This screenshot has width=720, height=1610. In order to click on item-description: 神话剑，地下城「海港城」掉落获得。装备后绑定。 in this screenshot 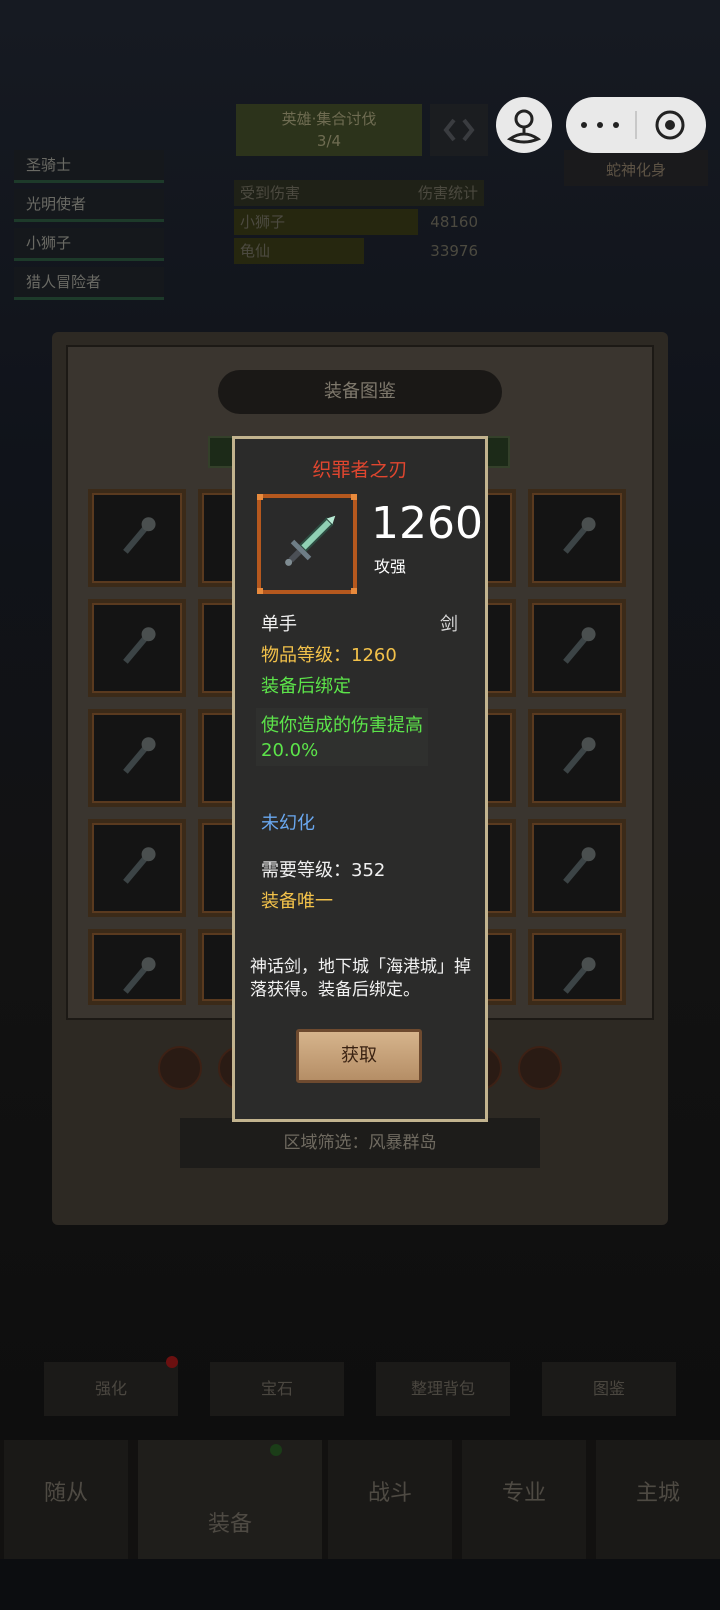, I will do `click(360, 978)`.